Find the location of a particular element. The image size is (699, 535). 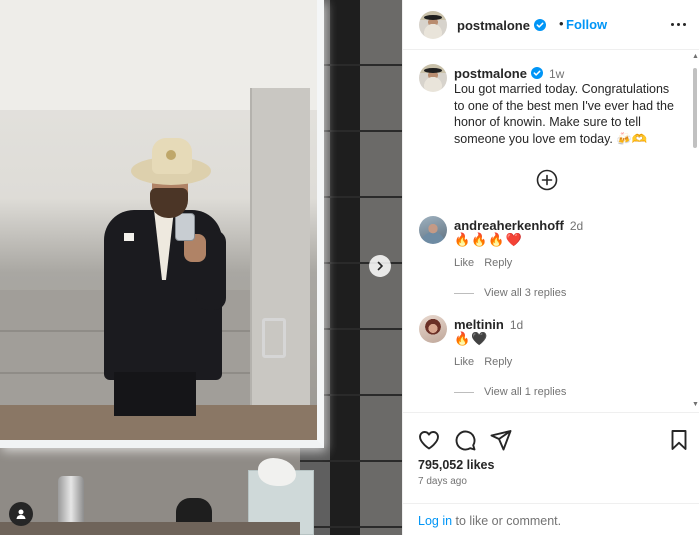

comment-text: 🔥🔥🔥❤️ is located at coordinates (488, 239).